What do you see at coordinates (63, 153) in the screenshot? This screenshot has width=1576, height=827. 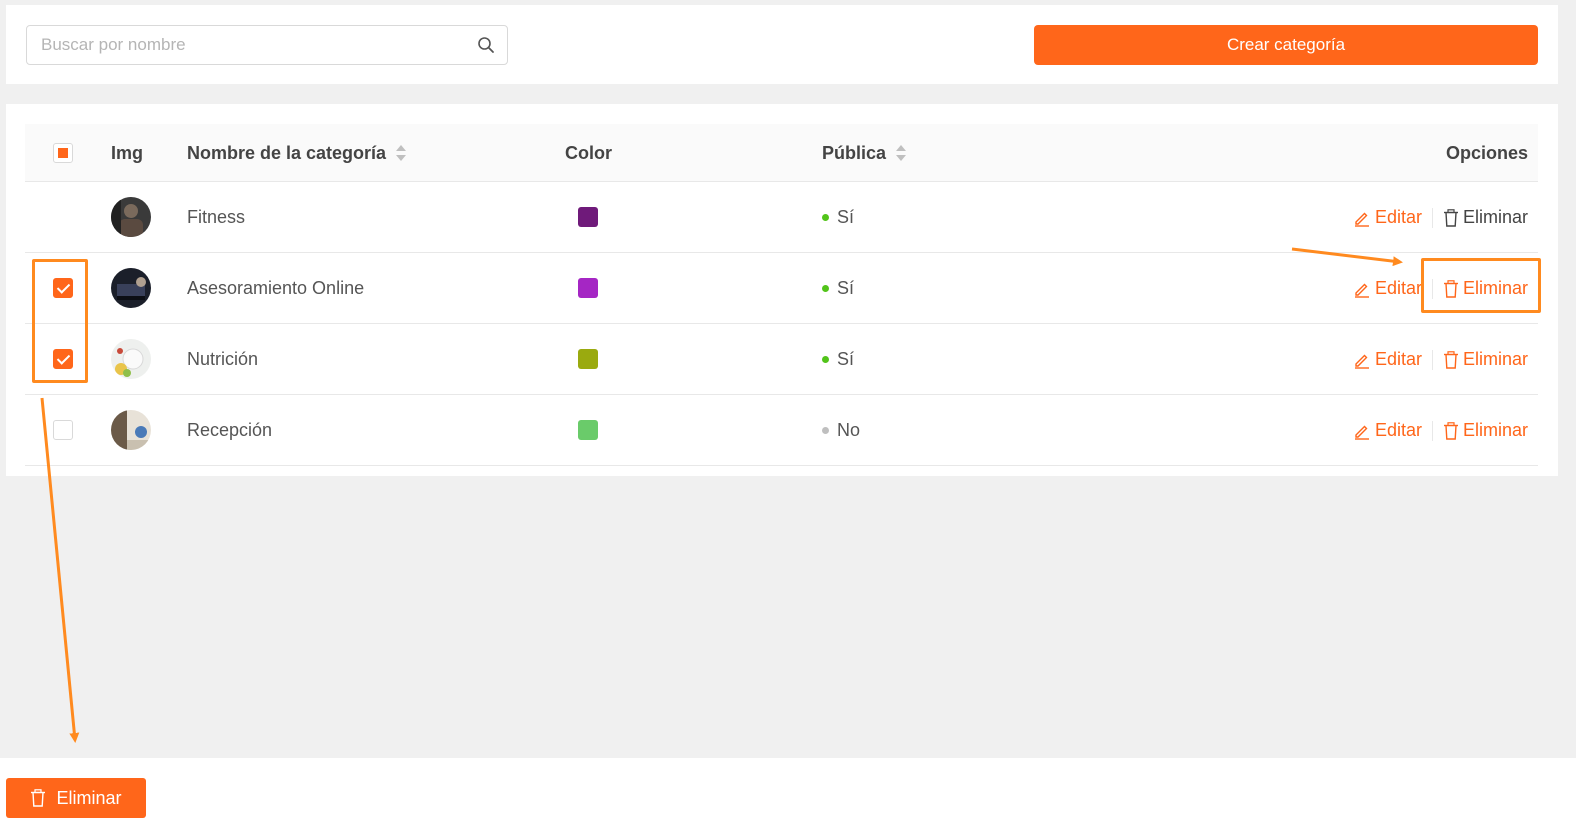 I see `select-all-checkbox` at bounding box center [63, 153].